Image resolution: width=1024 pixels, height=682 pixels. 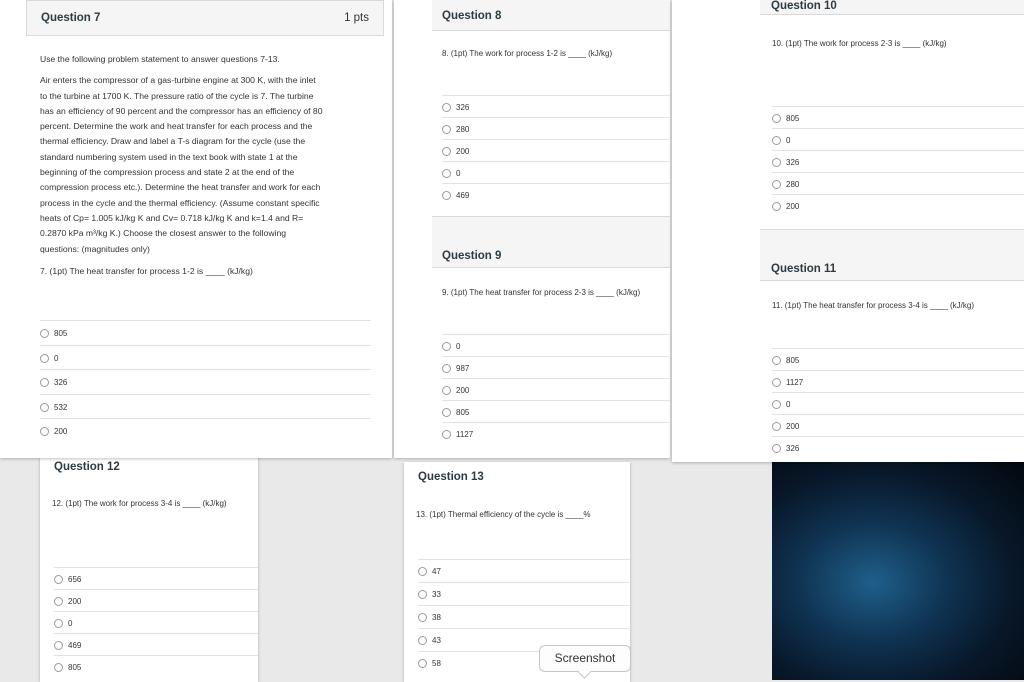 What do you see at coordinates (156, 578) in the screenshot?
I see `answer-option: 656` at bounding box center [156, 578].